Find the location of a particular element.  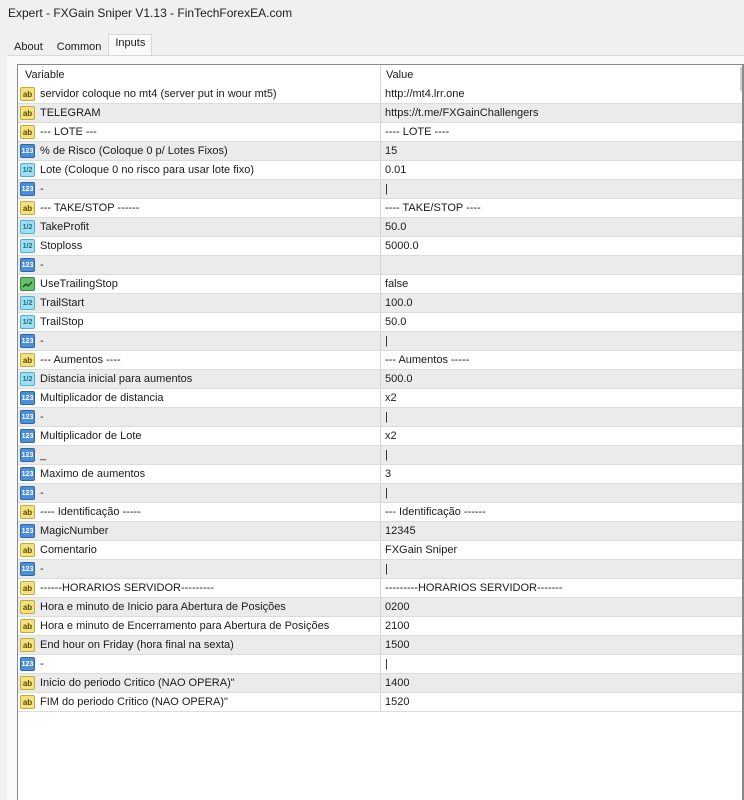

variable-name: UseTrailingStop is located at coordinates (79, 284).